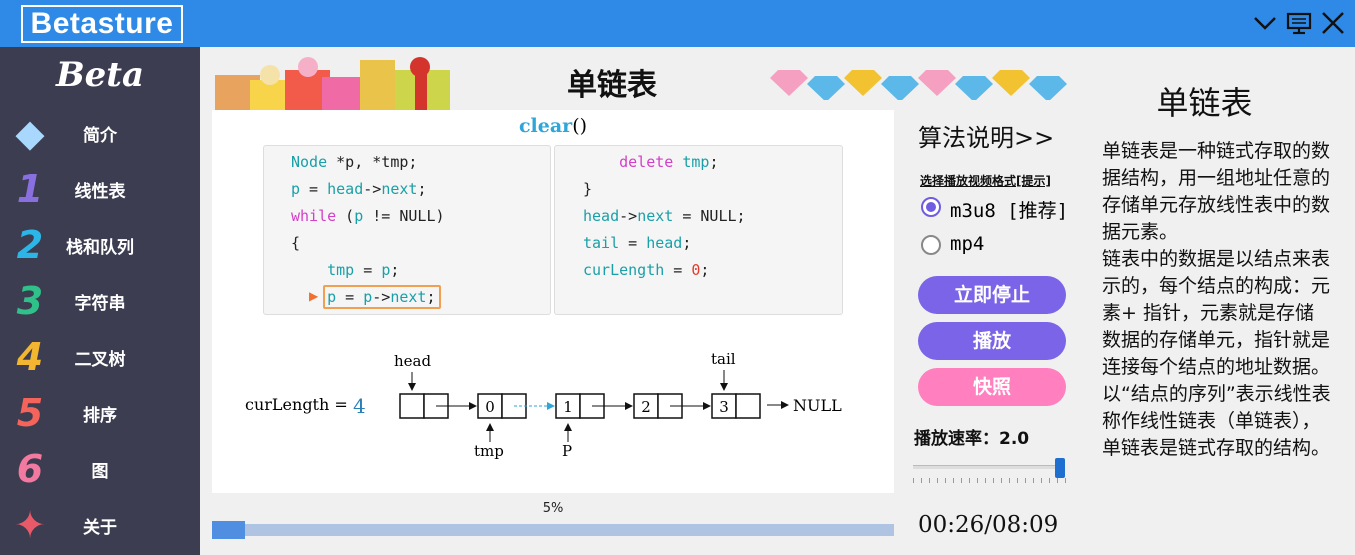  Describe the element at coordinates (612, 85) in the screenshot. I see `page-title: 单链表` at that location.